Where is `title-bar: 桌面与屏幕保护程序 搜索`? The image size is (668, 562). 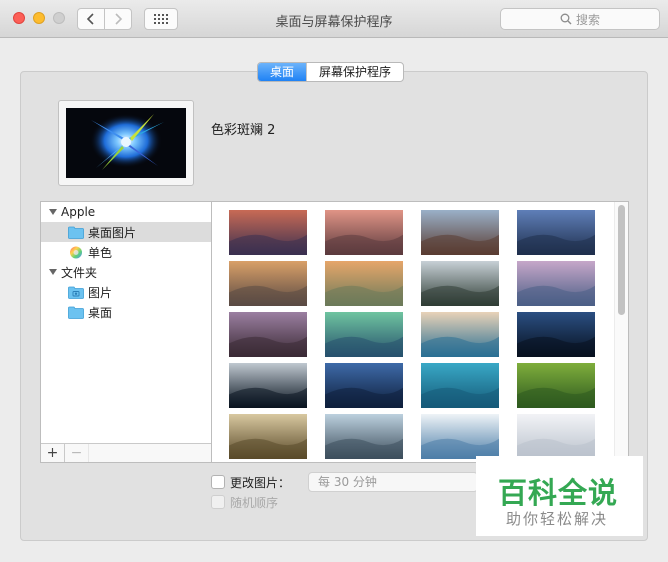
title-bar: 桌面与屏幕保护程序 搜索 is located at coordinates (334, 19).